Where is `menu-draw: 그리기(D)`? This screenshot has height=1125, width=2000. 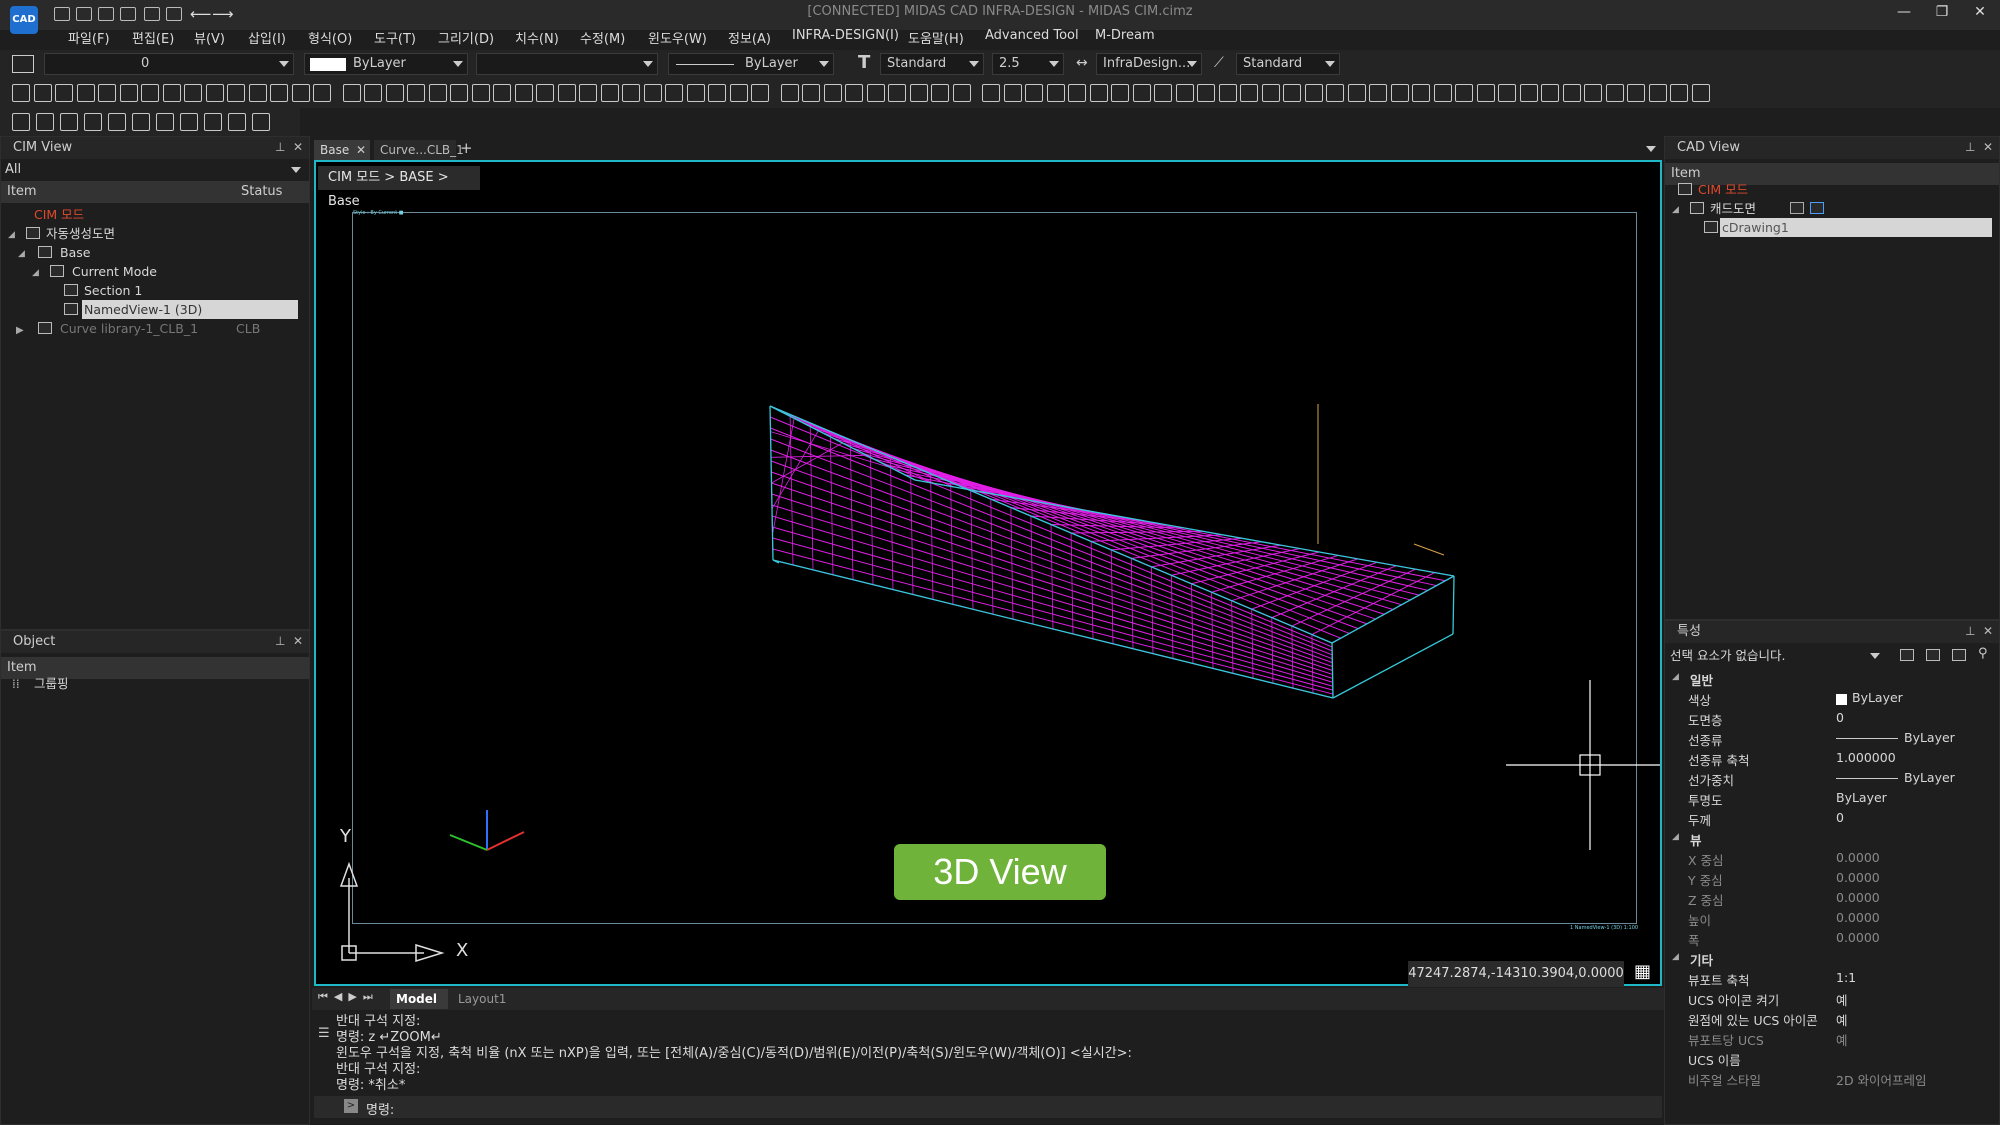 menu-draw: 그리기(D) is located at coordinates (466, 37).